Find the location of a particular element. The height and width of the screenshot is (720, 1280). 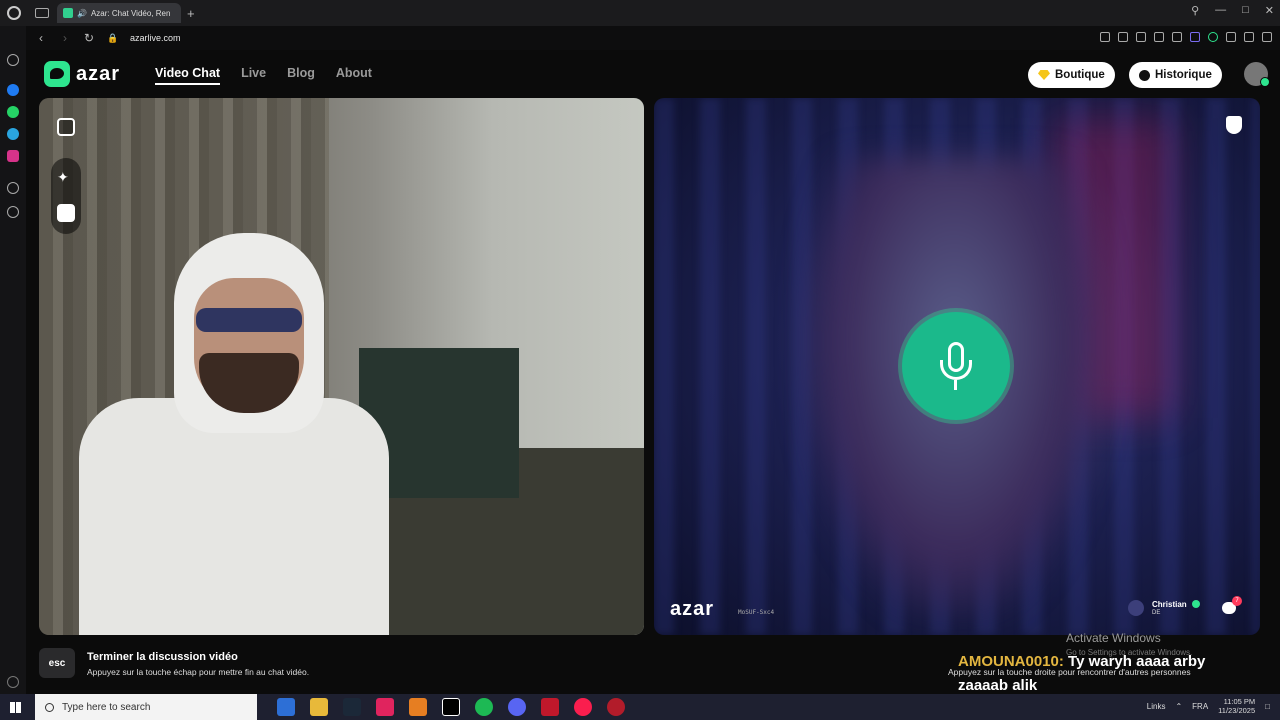

aria-icon is located at coordinates (13, 60).